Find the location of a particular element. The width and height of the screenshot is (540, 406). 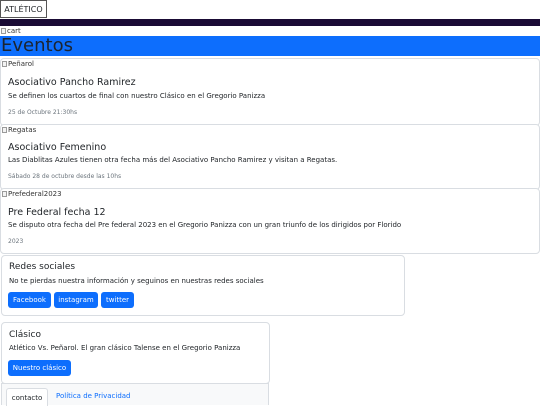

cart-image: cart is located at coordinates (11, 31).